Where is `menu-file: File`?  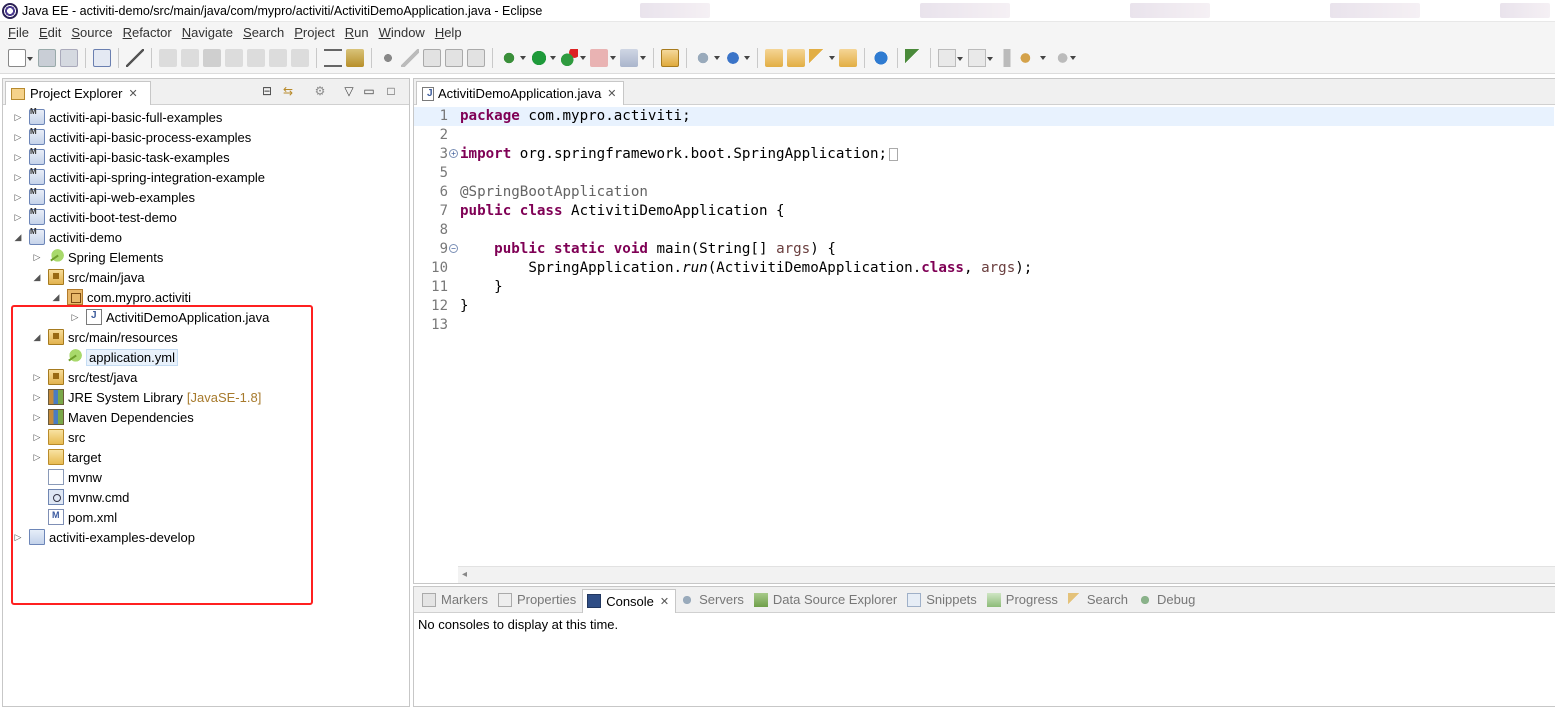 menu-file: File is located at coordinates (19, 32).